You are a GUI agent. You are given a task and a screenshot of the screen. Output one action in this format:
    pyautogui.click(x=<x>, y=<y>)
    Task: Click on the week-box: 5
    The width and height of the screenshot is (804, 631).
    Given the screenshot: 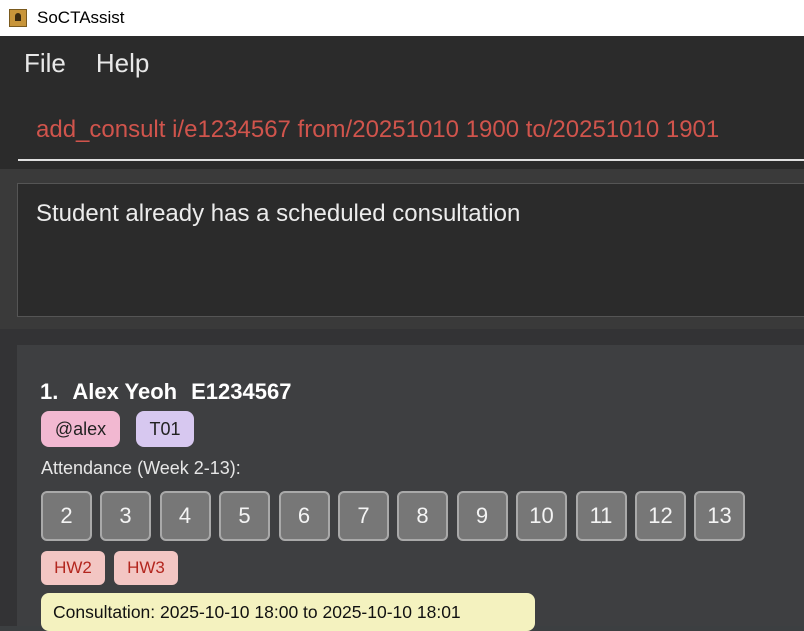 What is the action you would take?
    pyautogui.click(x=244, y=516)
    